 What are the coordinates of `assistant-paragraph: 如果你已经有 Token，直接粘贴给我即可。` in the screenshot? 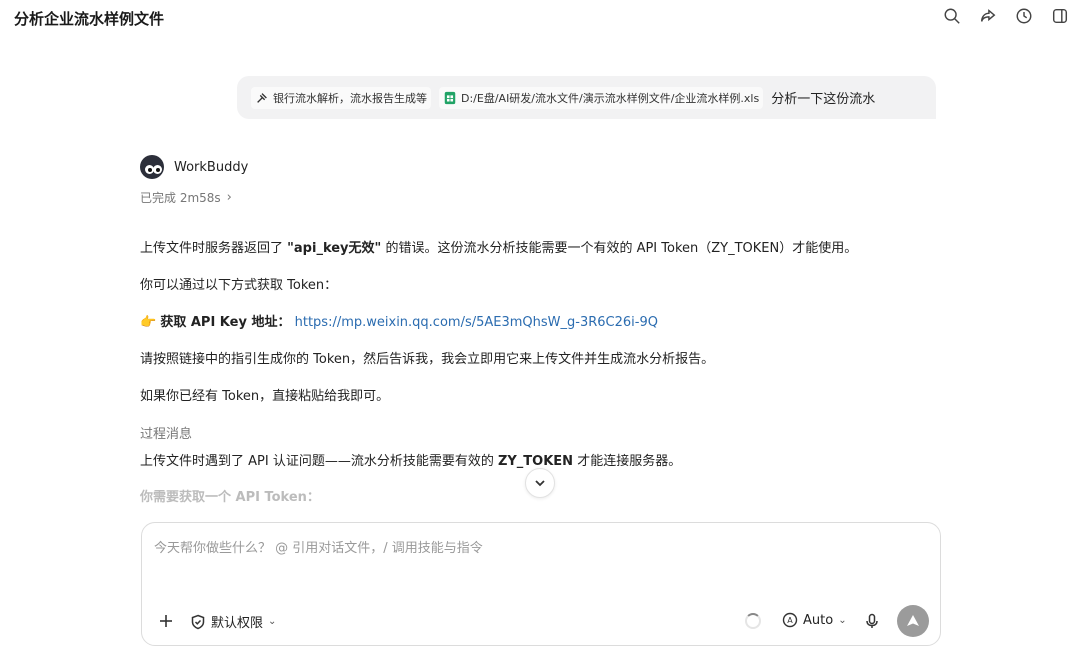 It's located at (265, 396).